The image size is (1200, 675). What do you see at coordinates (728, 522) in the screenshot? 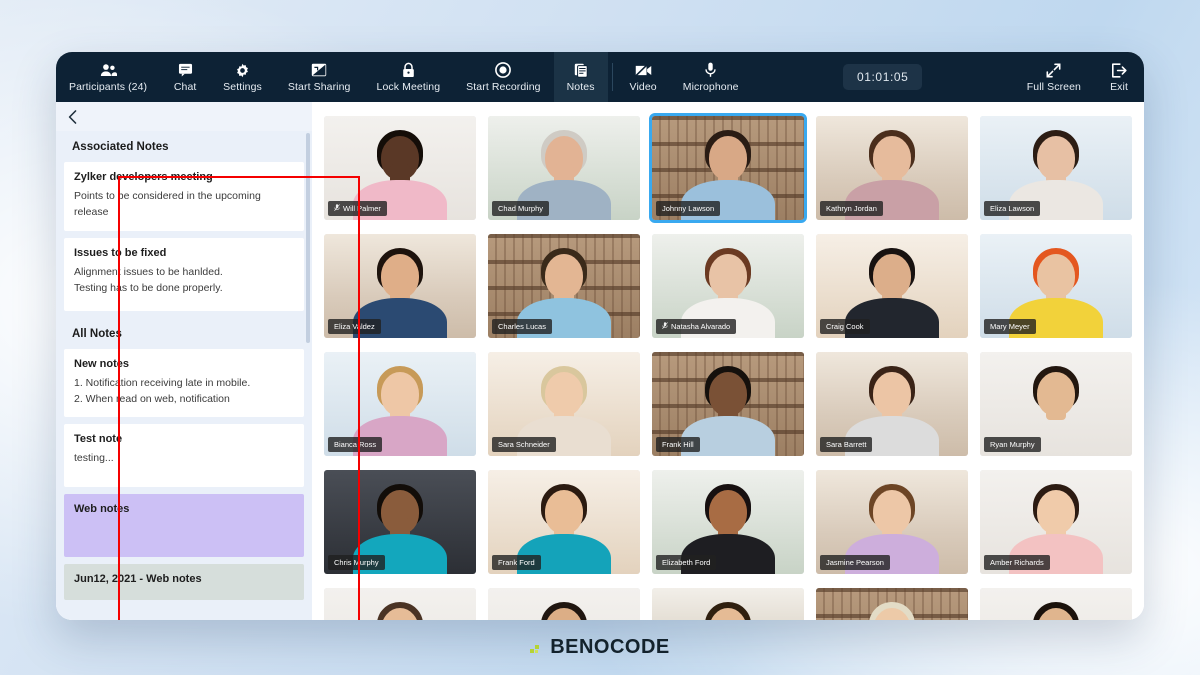
I see `participant-tile: Elizabeth Ford` at bounding box center [728, 522].